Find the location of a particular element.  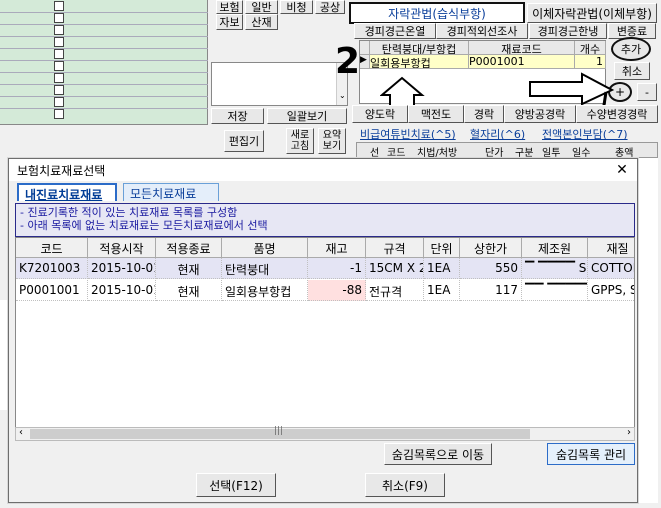

col-header-maker: 제조원 is located at coordinates (555, 248).